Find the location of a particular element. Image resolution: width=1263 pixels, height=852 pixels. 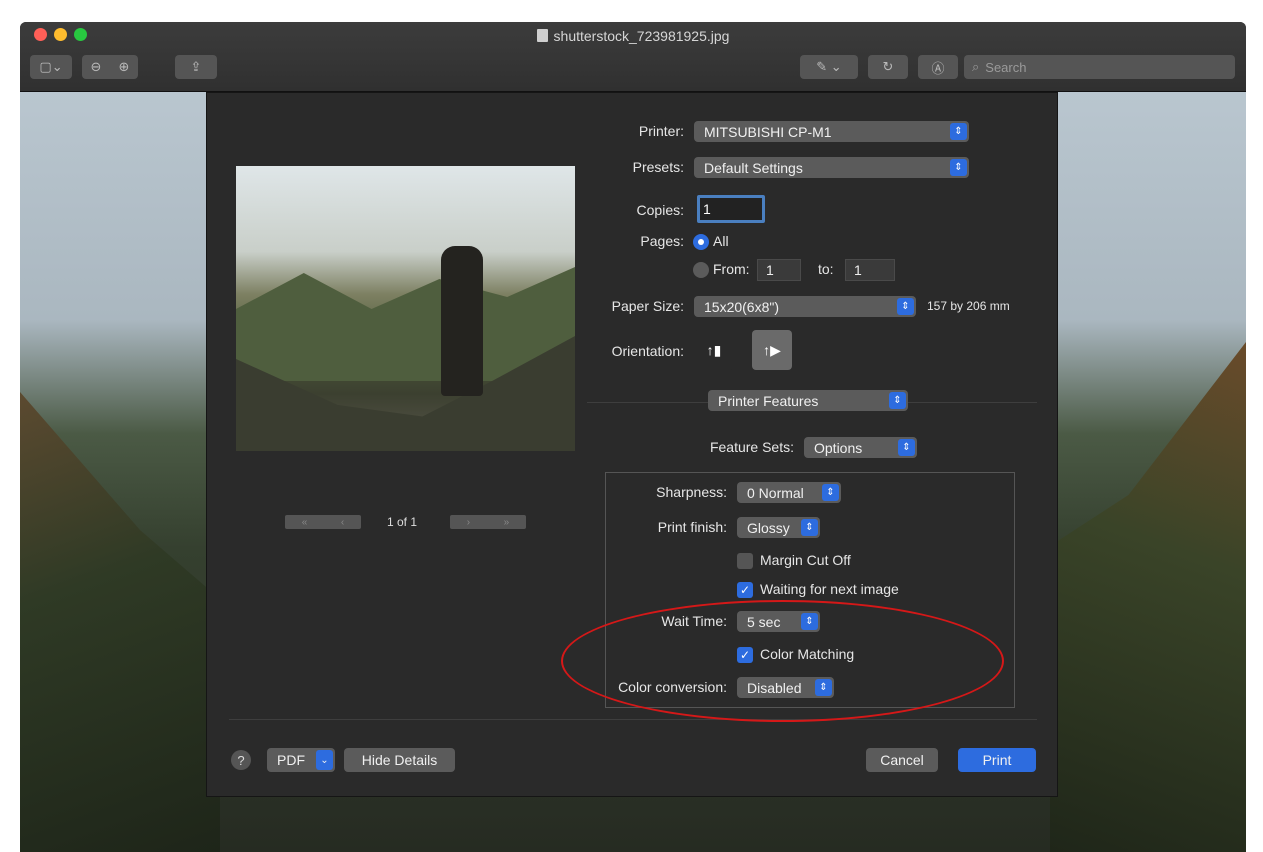

print-finish-value: Glossy is located at coordinates (768, 527).